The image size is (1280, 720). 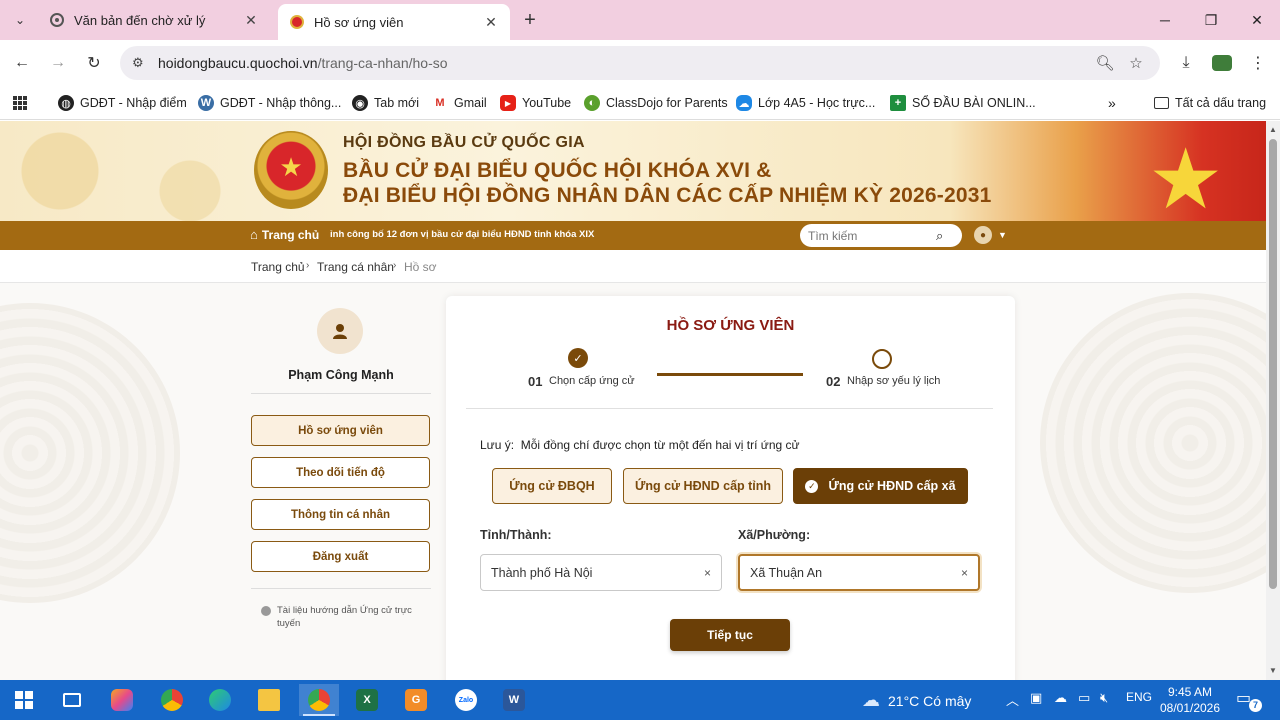 I want to click on search-input, so click(x=872, y=235).